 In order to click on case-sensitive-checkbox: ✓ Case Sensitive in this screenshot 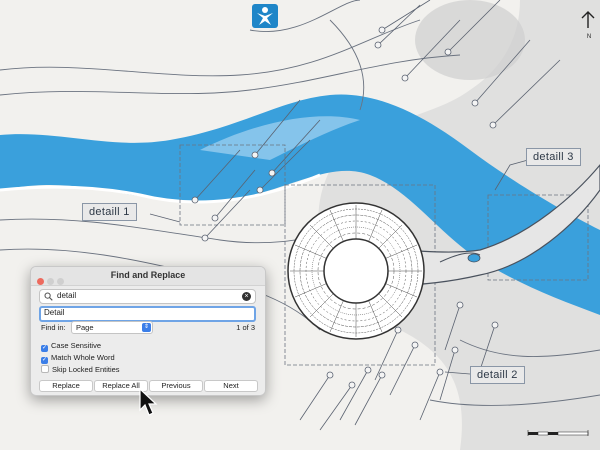, I will do `click(71, 346)`.